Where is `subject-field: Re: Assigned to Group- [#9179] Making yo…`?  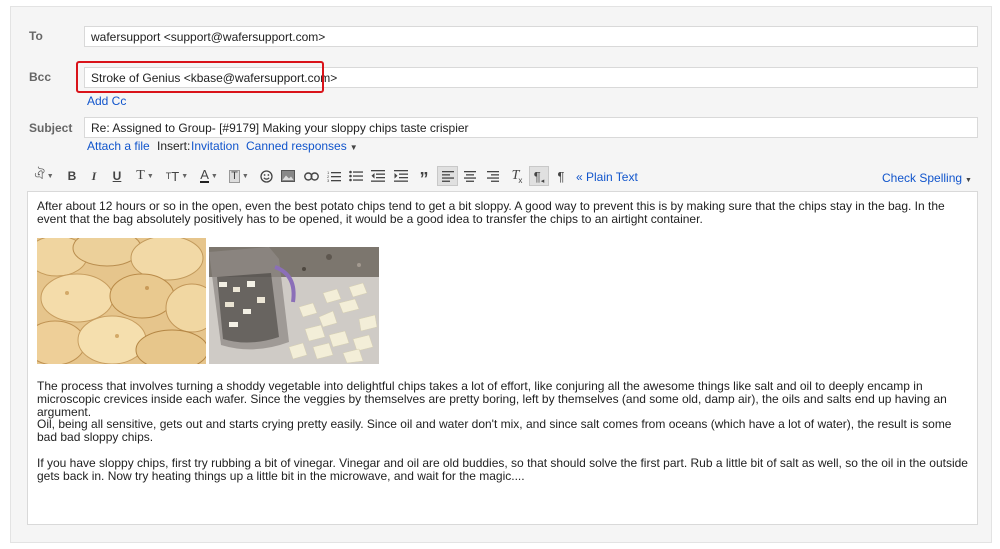
subject-field: Re: Assigned to Group- [#9179] Making yo… is located at coordinates (531, 127).